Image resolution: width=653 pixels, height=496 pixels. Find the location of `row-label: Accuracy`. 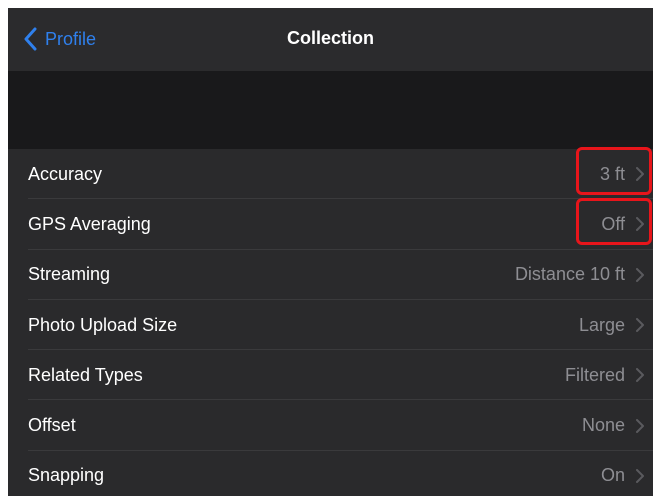

row-label: Accuracy is located at coordinates (65, 173).